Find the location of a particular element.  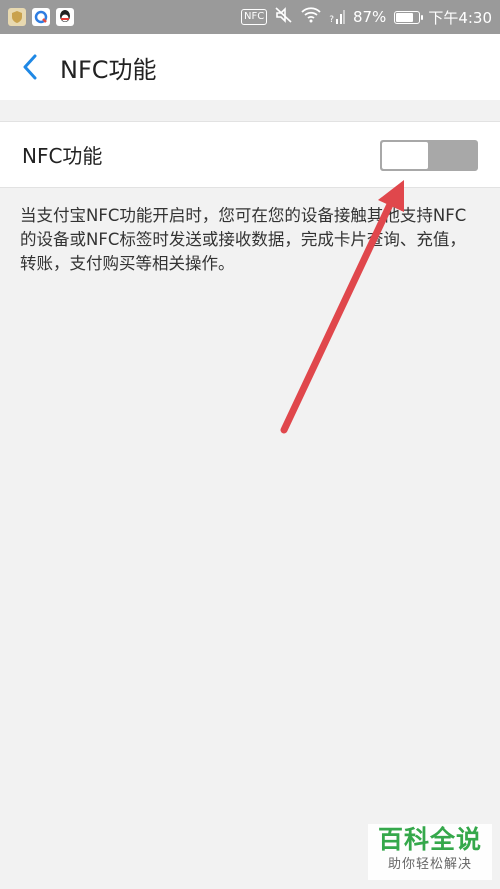

watermark-title: 百科全说 is located at coordinates (429, 839).